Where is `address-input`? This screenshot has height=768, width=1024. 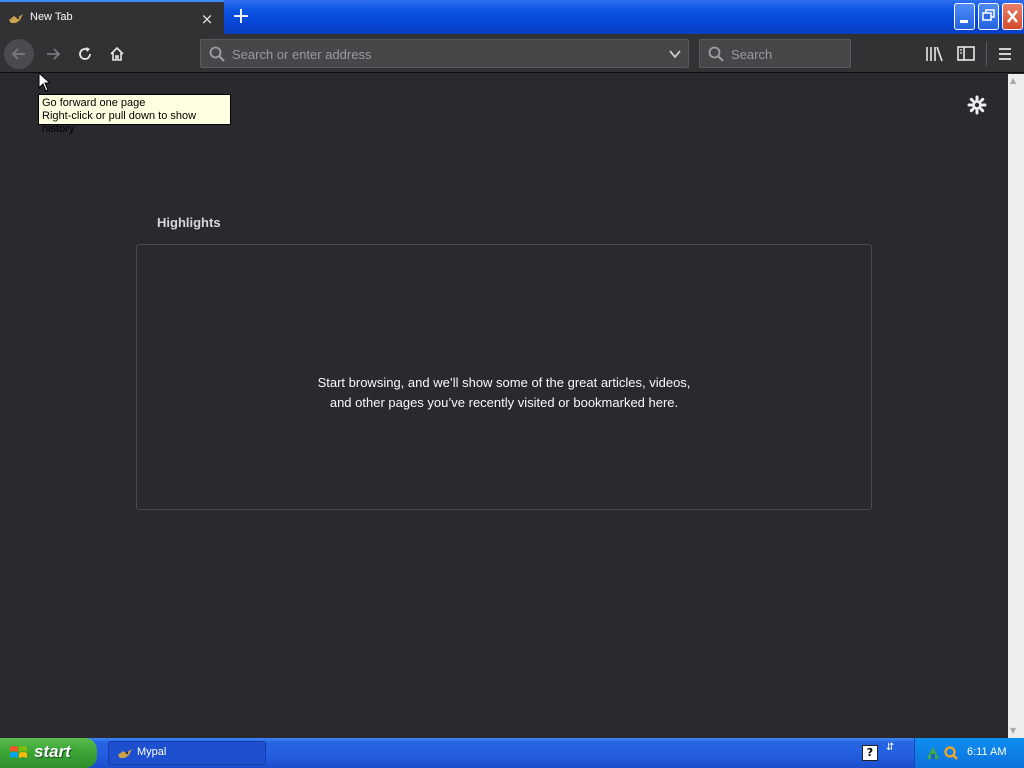
address-input is located at coordinates (442, 54).